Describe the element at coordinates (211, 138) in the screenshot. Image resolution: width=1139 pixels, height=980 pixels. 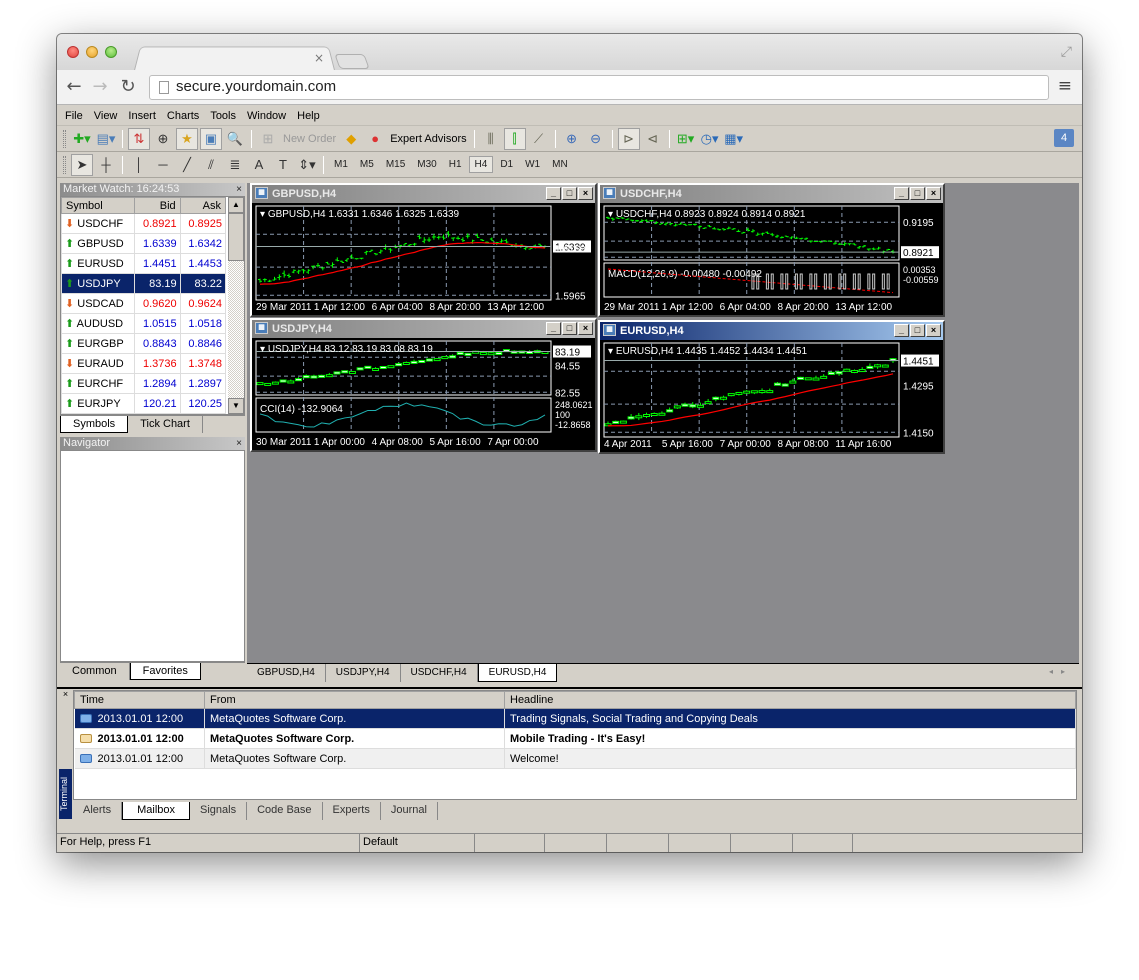
I see `terminal-icon: ▣` at that location.